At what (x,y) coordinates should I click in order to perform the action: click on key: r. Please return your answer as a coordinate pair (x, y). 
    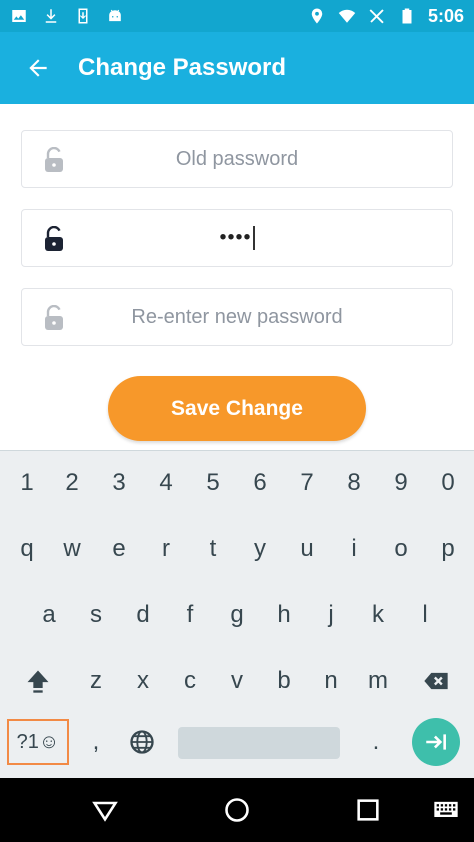
    Looking at the image, I should click on (166, 549).